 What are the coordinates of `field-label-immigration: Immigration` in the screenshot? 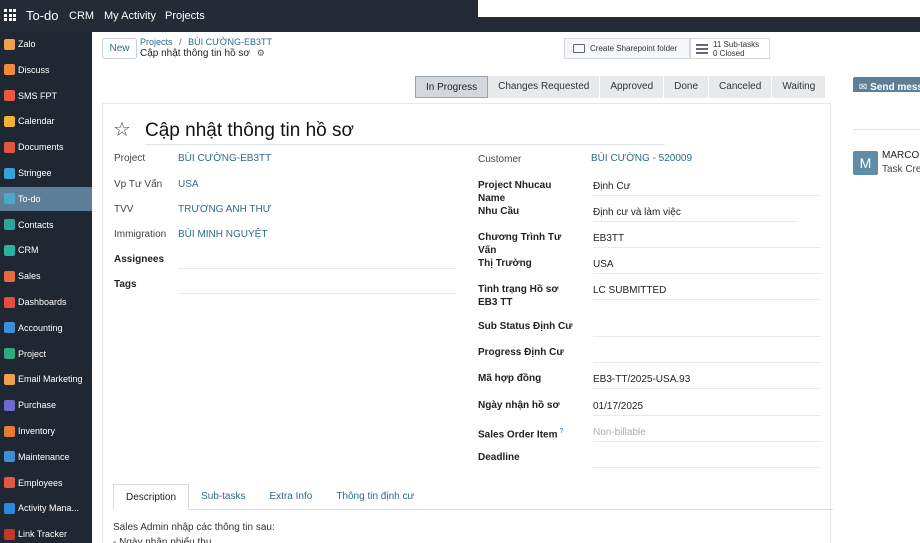 It's located at (140, 234).